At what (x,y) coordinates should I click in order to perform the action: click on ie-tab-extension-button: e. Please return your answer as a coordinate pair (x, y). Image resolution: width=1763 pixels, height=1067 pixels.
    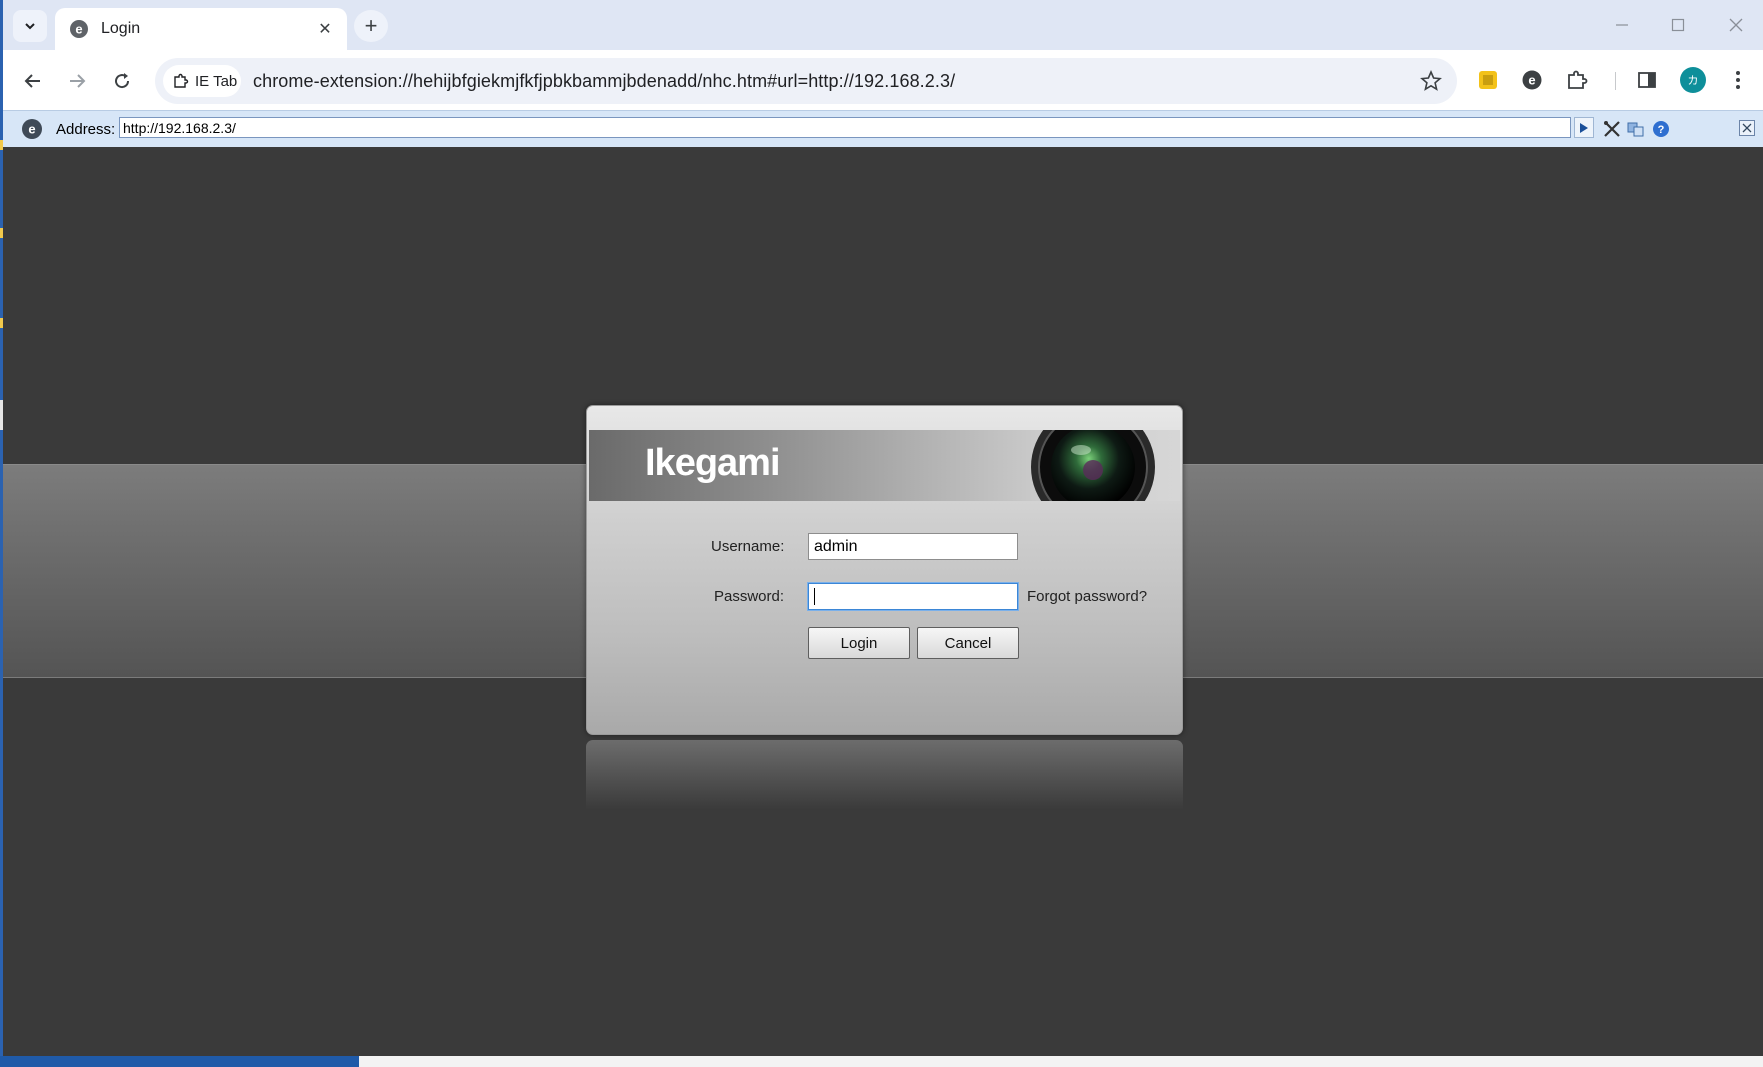
    Looking at the image, I should click on (1532, 80).